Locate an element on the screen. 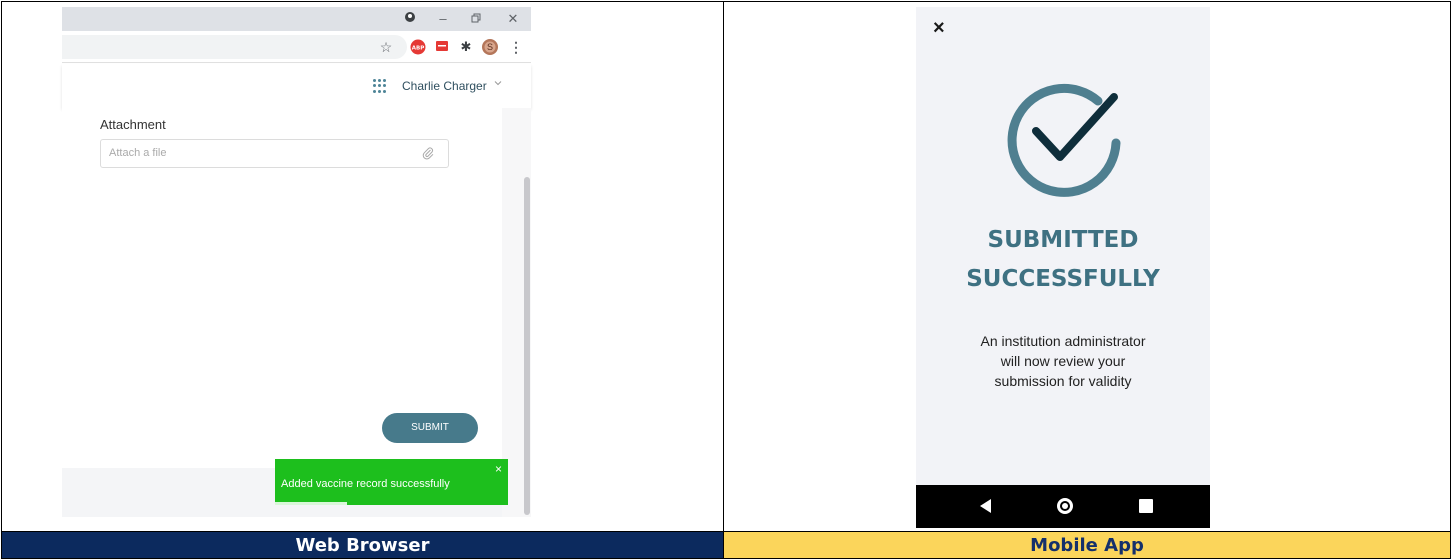 The width and height of the screenshot is (1452, 560). submit-button: SUBMIT is located at coordinates (430, 428).